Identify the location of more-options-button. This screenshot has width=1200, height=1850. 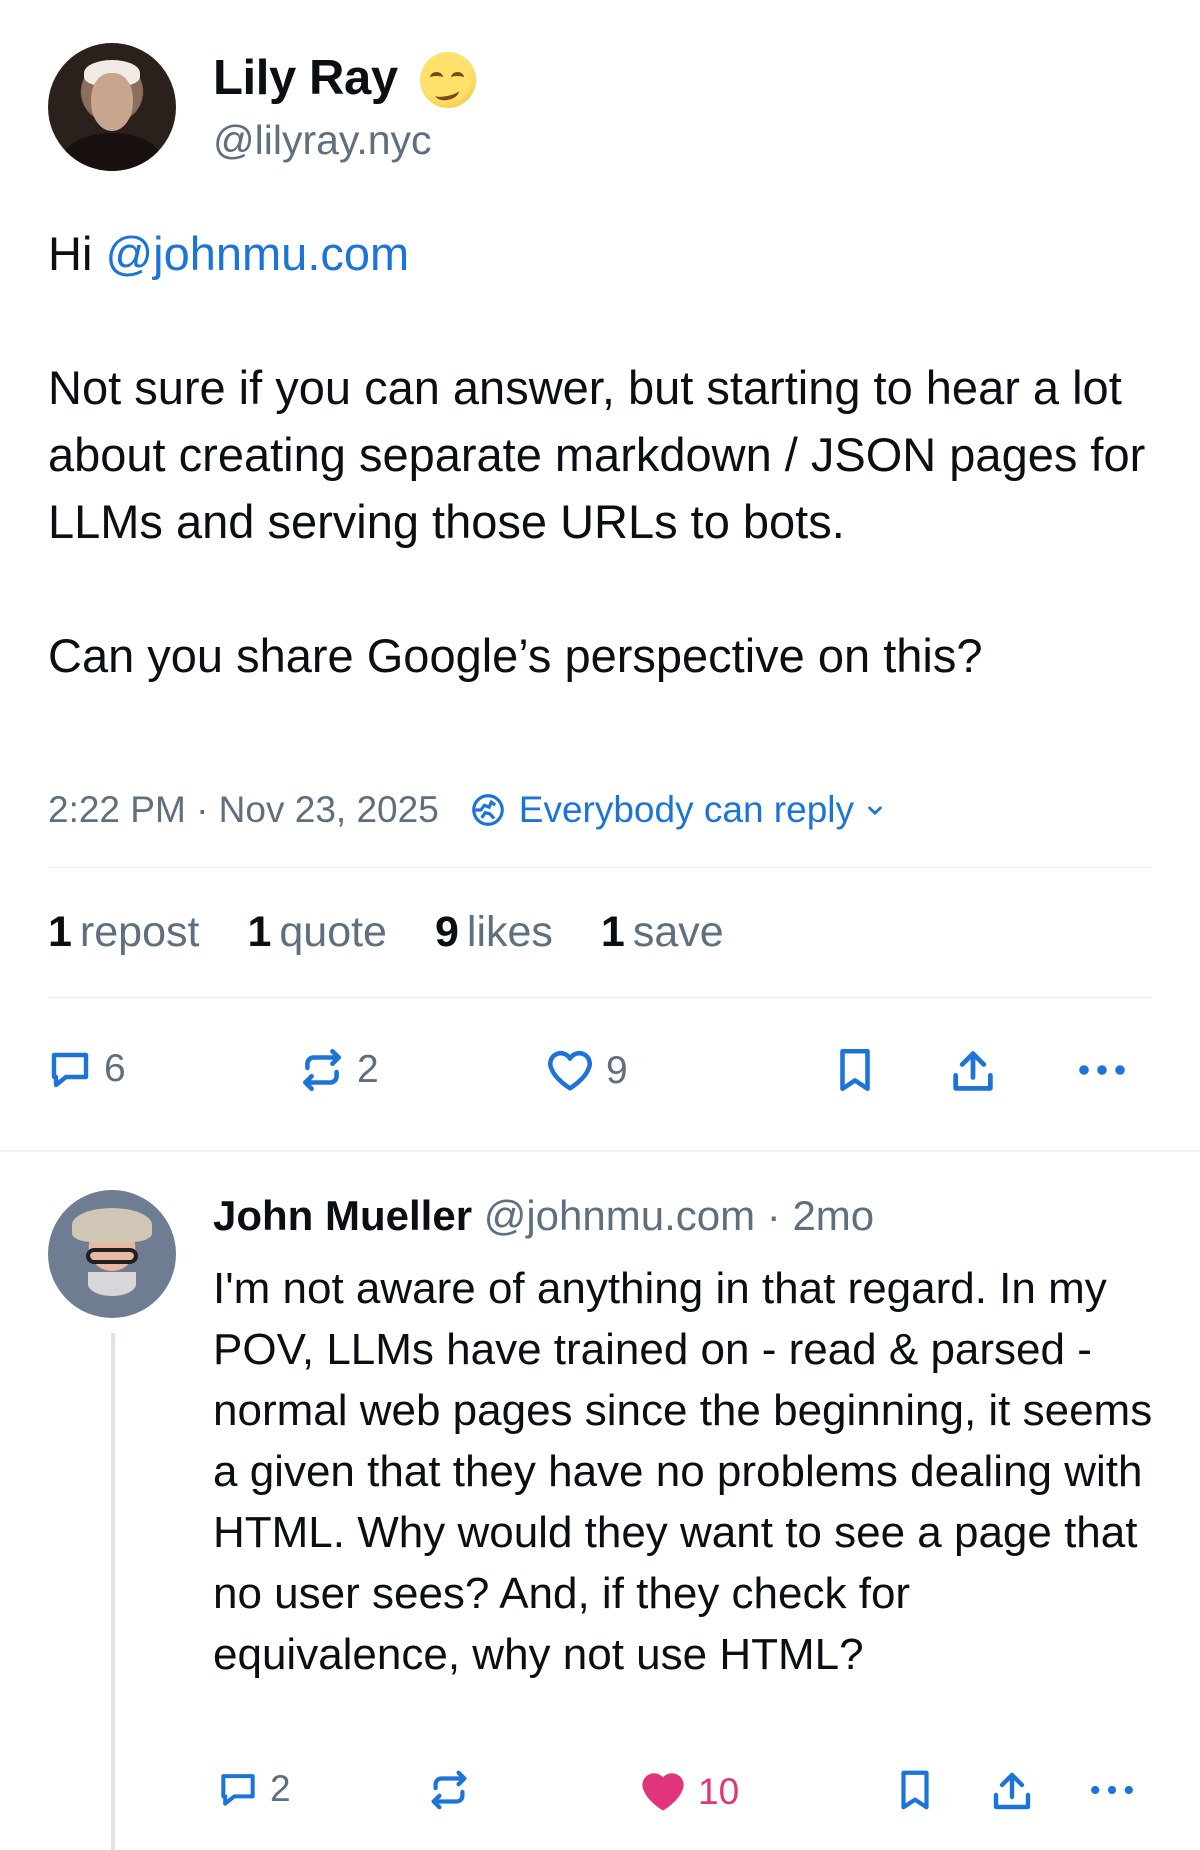
(1102, 1070).